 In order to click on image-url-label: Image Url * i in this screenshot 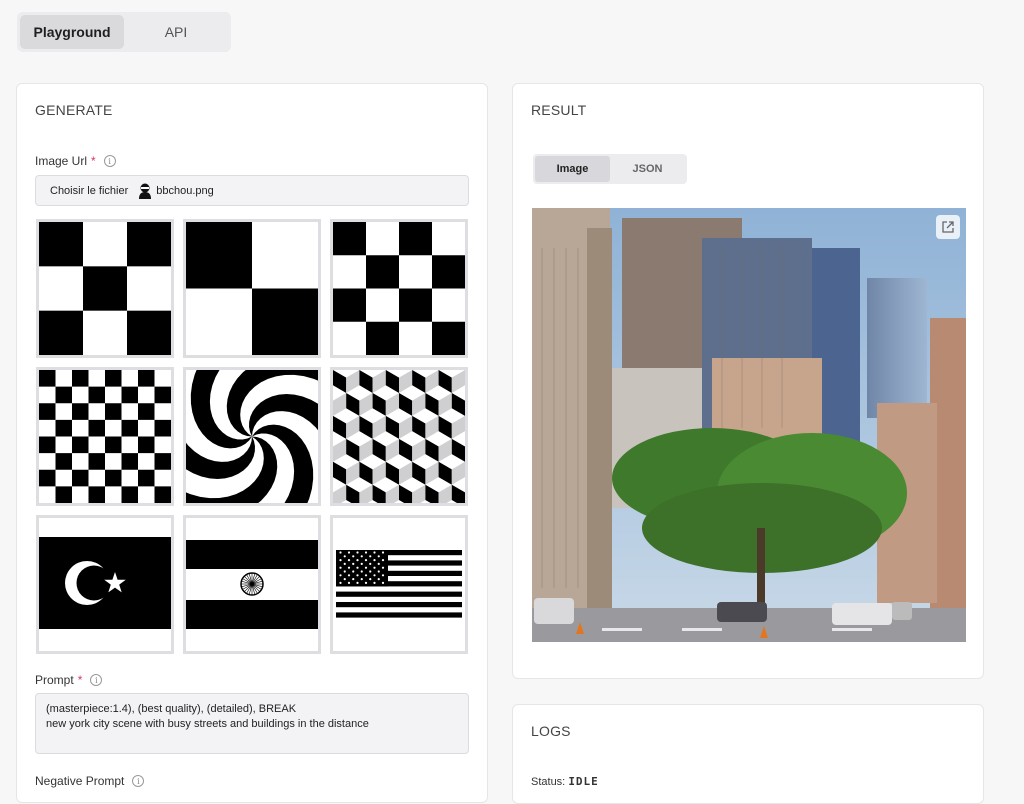, I will do `click(75, 161)`.